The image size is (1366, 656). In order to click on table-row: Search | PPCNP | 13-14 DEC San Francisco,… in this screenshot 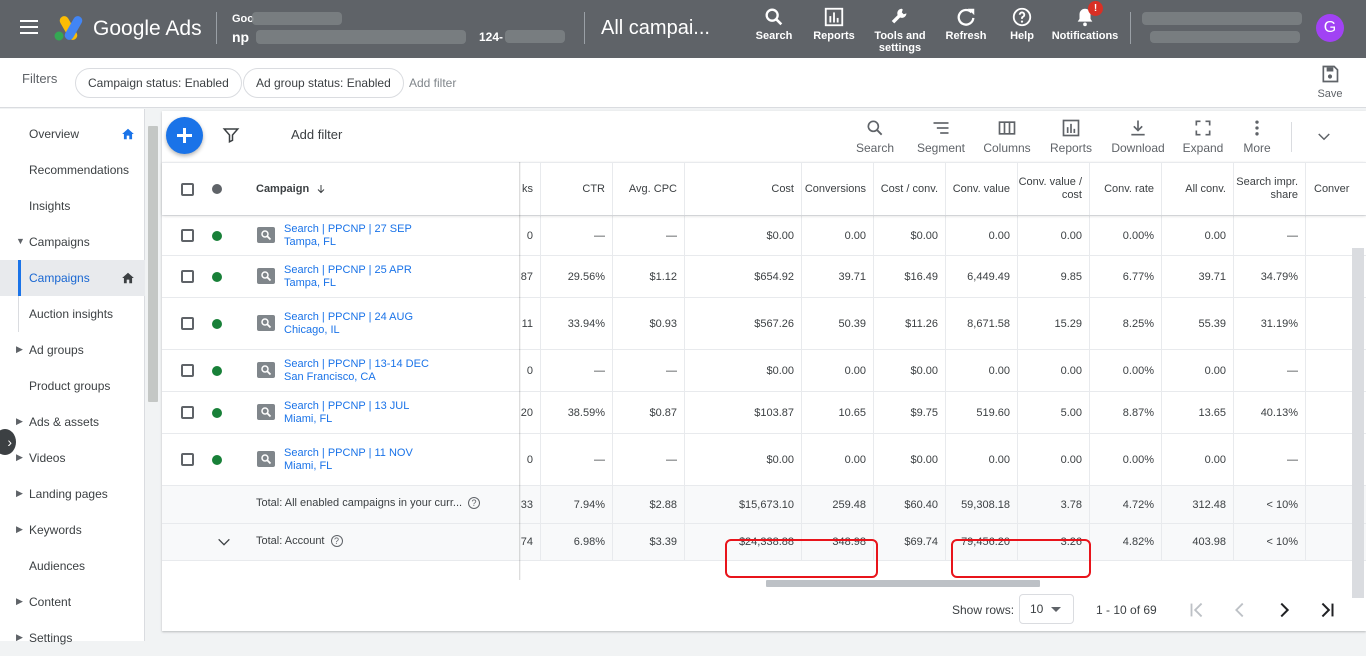, I will do `click(764, 371)`.